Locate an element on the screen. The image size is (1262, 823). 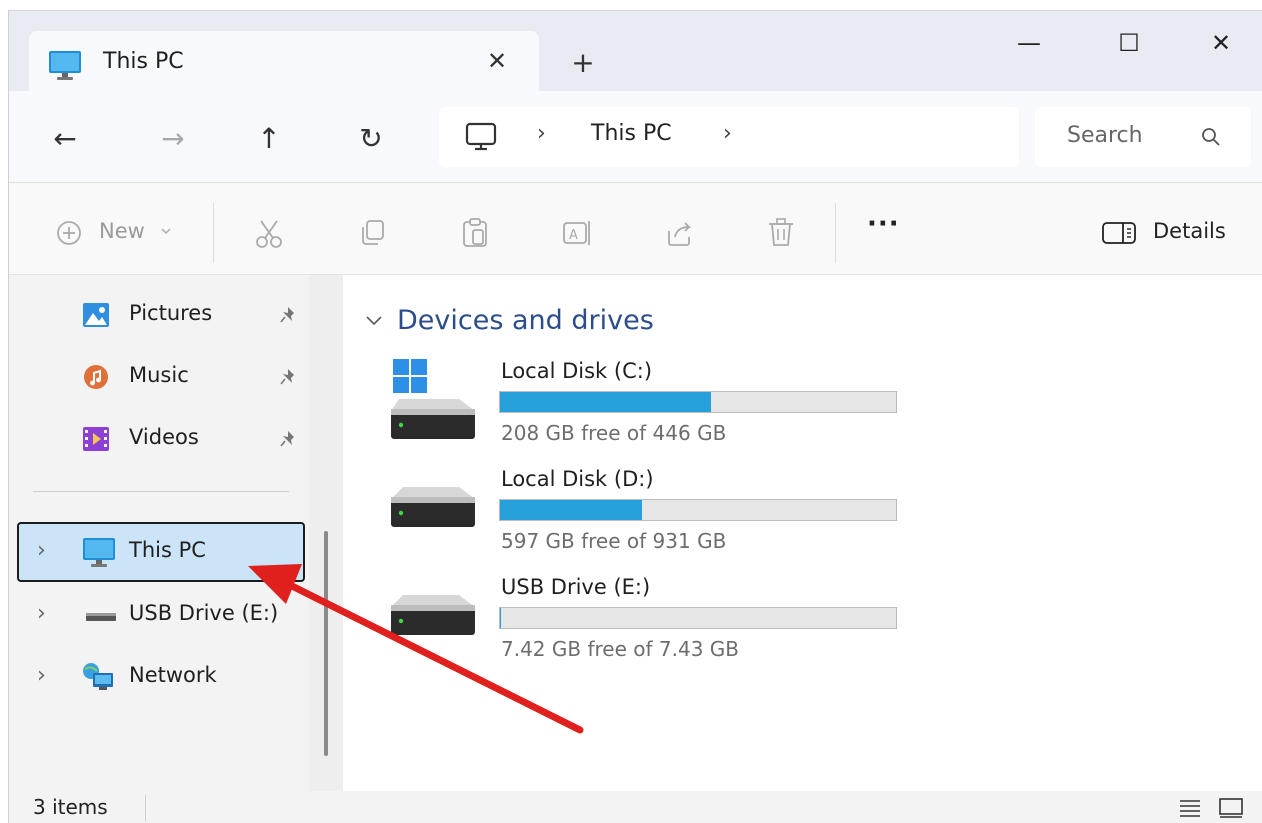
sidebar-item-videos: Videos is located at coordinates (159, 439).